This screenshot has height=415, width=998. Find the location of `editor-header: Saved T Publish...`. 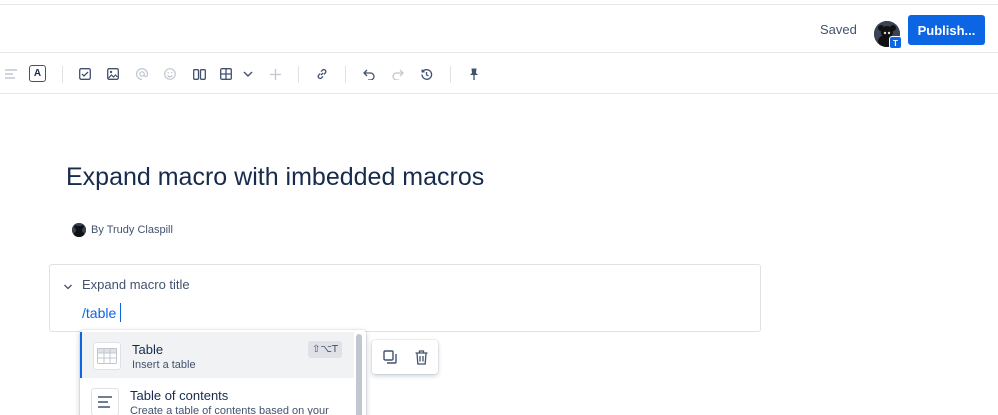

editor-header: Saved T Publish... is located at coordinates (499, 29).